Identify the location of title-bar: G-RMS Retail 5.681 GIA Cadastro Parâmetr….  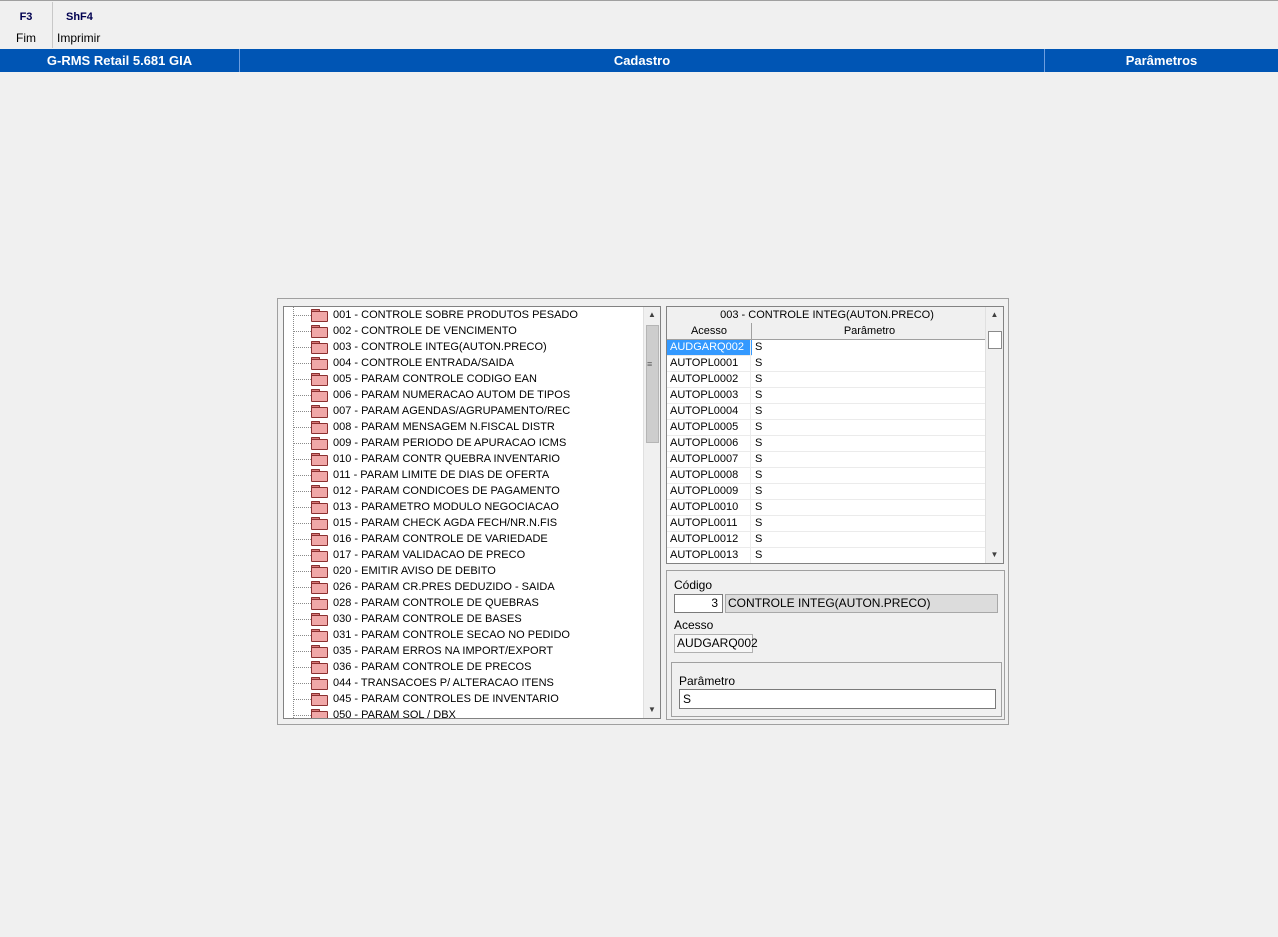
(639, 60).